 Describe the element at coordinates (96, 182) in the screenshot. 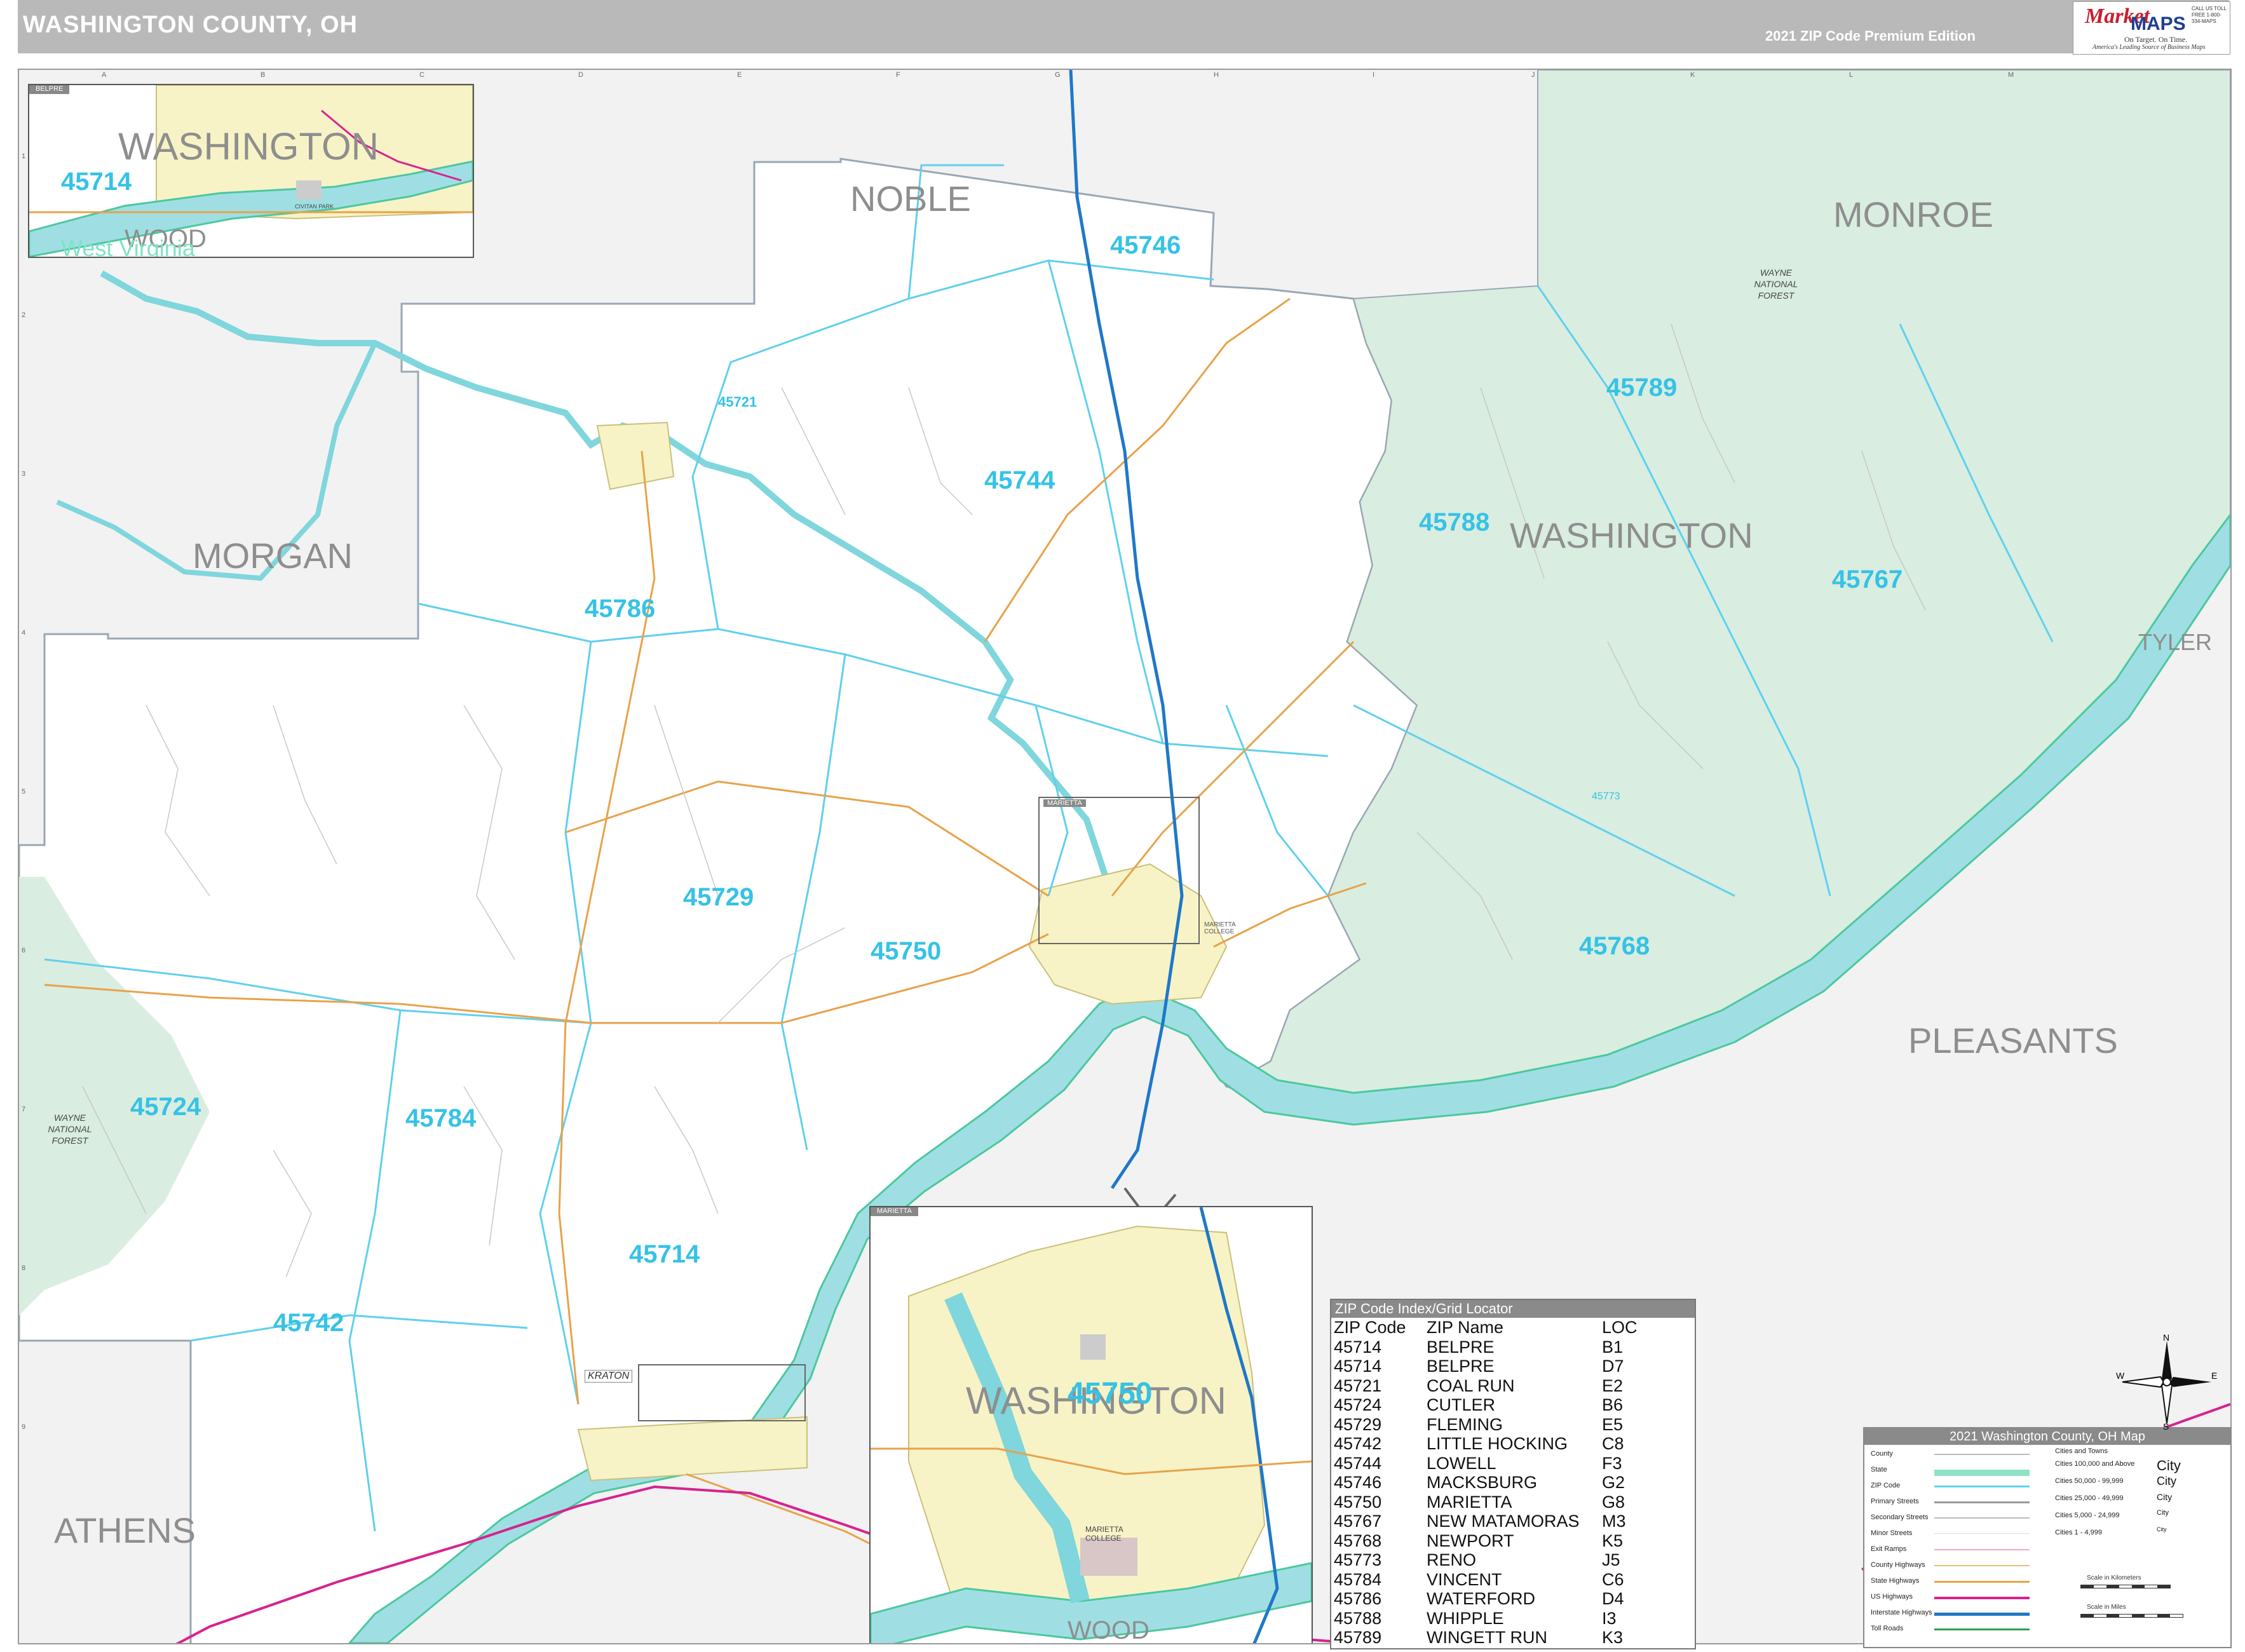

I see `belpre-inset-zip: 45714` at that location.